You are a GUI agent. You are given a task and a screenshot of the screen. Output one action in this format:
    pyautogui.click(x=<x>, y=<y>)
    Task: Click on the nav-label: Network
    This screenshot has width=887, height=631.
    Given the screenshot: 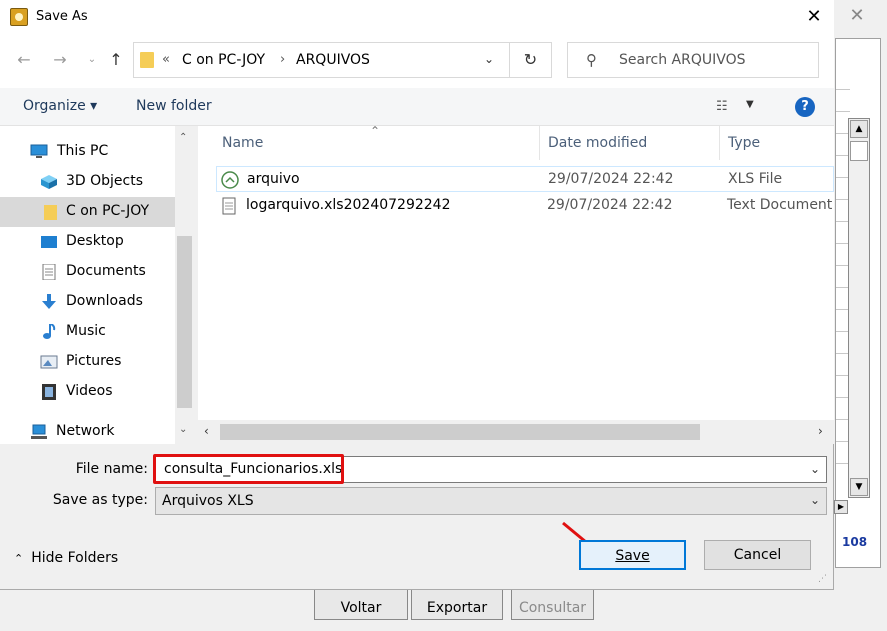 What is the action you would take?
    pyautogui.click(x=85, y=431)
    